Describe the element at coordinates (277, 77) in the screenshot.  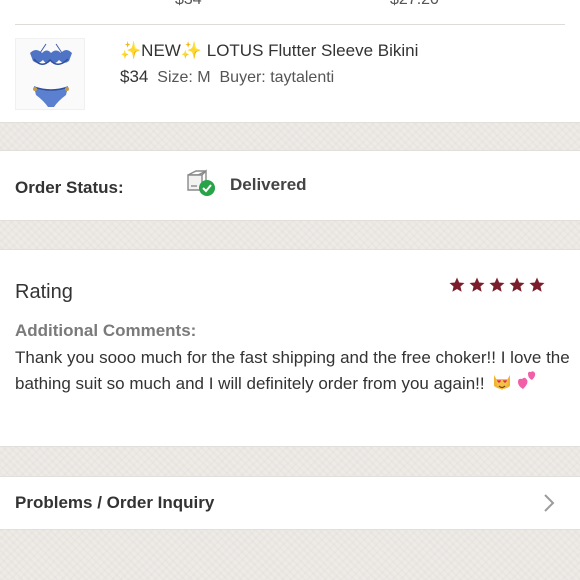
I see `item-buyer: Buyer: taytalenti` at that location.